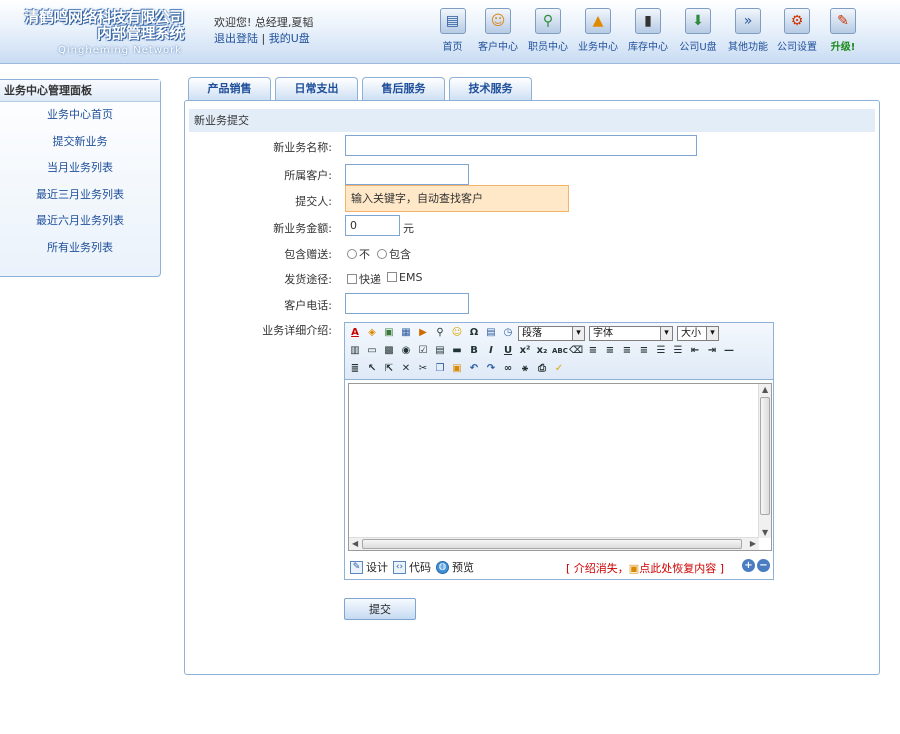  What do you see at coordinates (521, 145) in the screenshot?
I see `business-name-input` at bounding box center [521, 145].